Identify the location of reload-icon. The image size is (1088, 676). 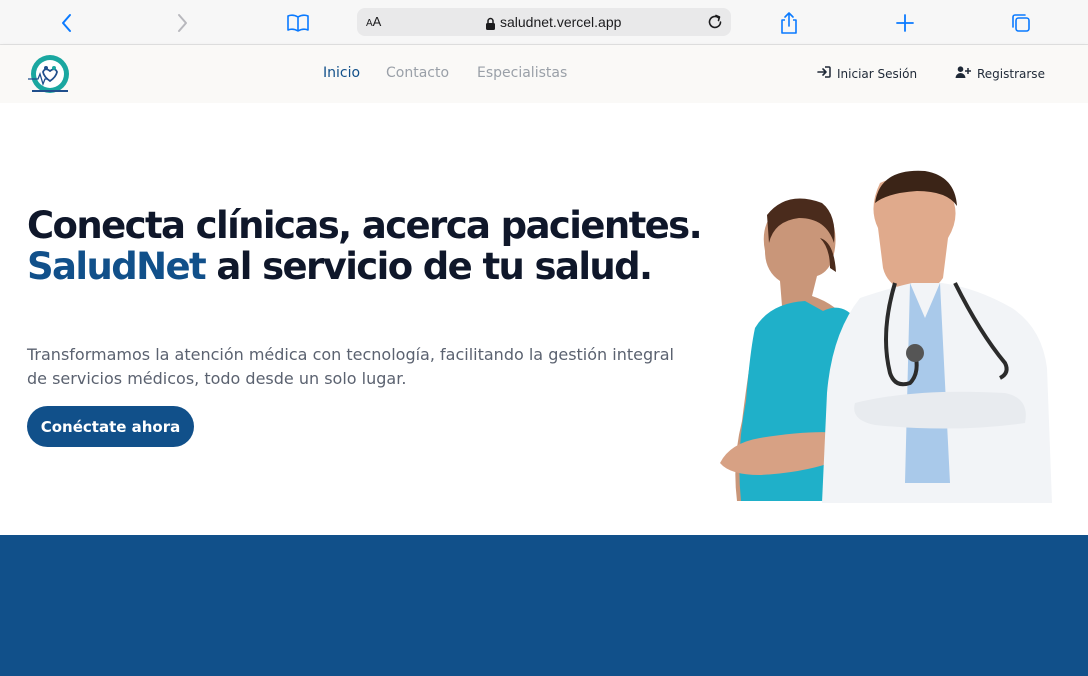
(715, 24).